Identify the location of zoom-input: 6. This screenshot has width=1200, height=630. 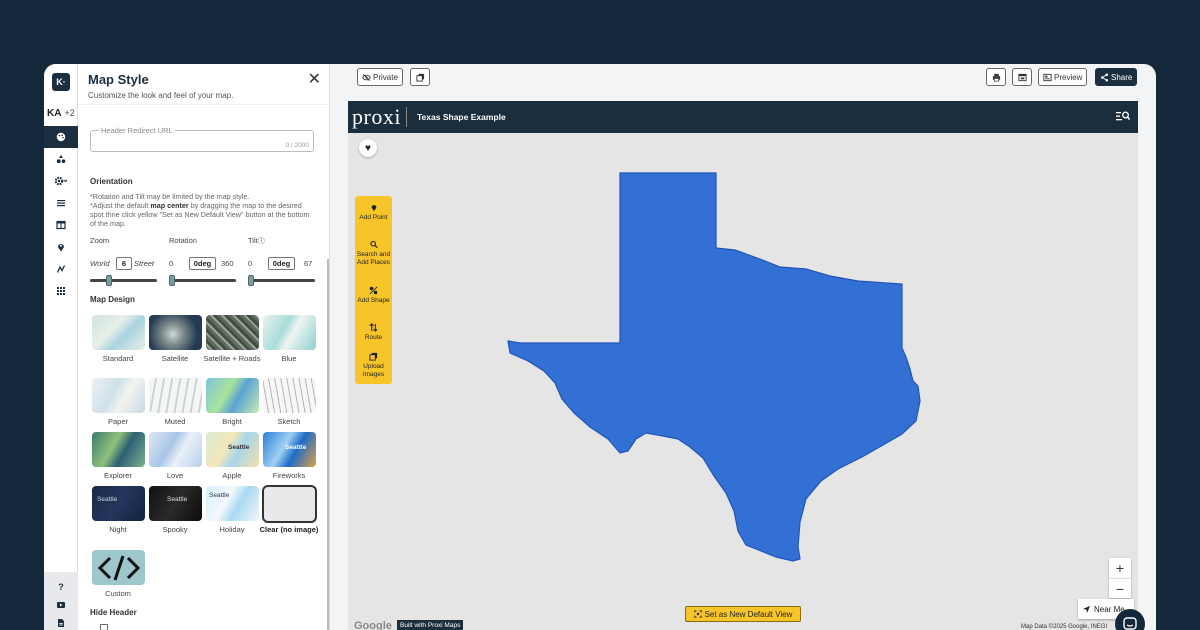
(124, 263).